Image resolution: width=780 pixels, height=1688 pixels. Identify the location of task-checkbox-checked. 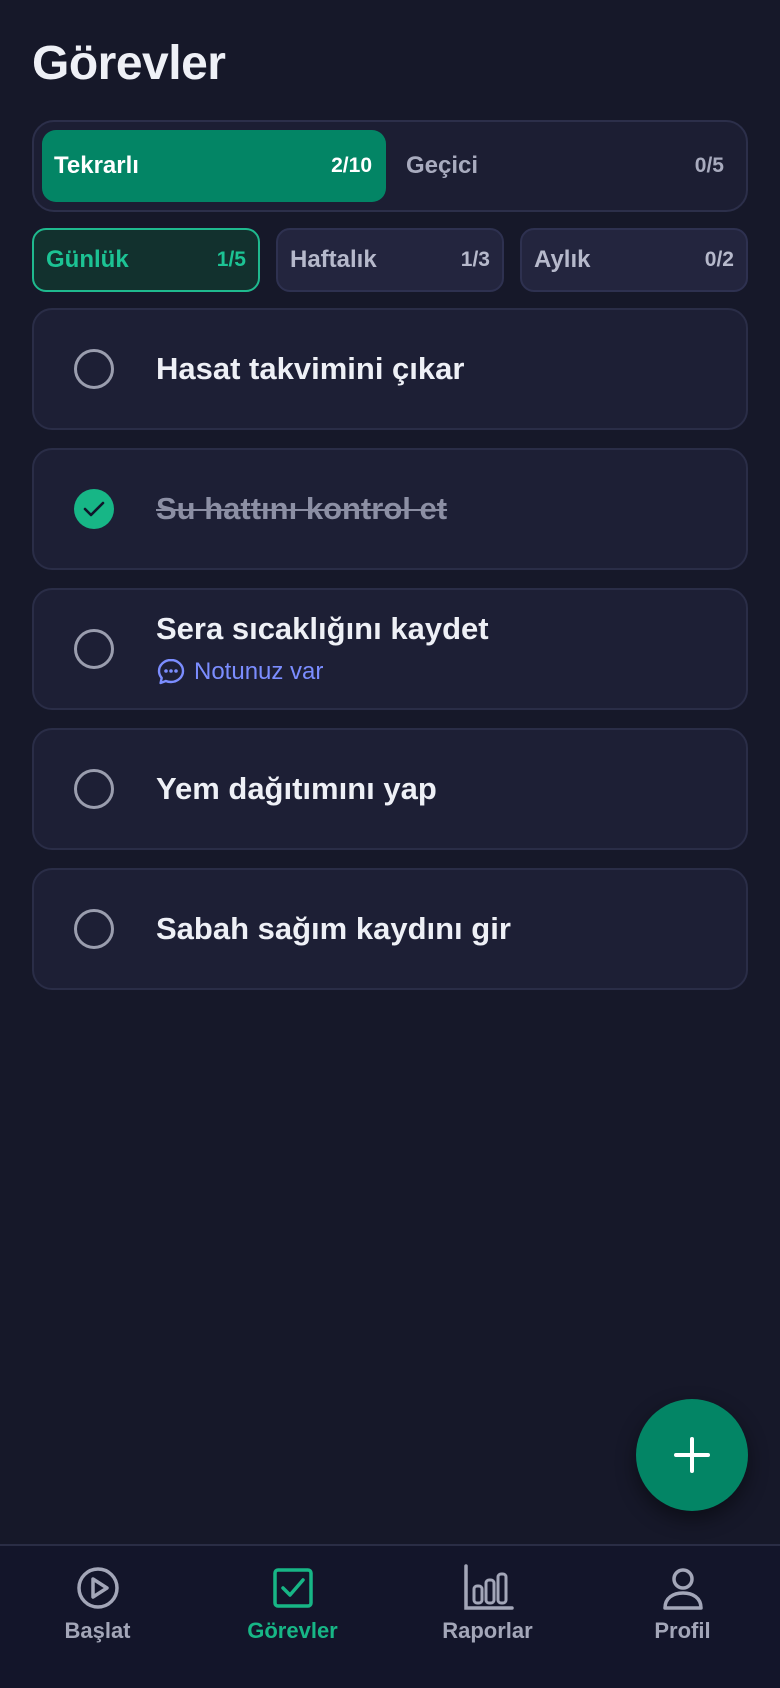
(94, 509).